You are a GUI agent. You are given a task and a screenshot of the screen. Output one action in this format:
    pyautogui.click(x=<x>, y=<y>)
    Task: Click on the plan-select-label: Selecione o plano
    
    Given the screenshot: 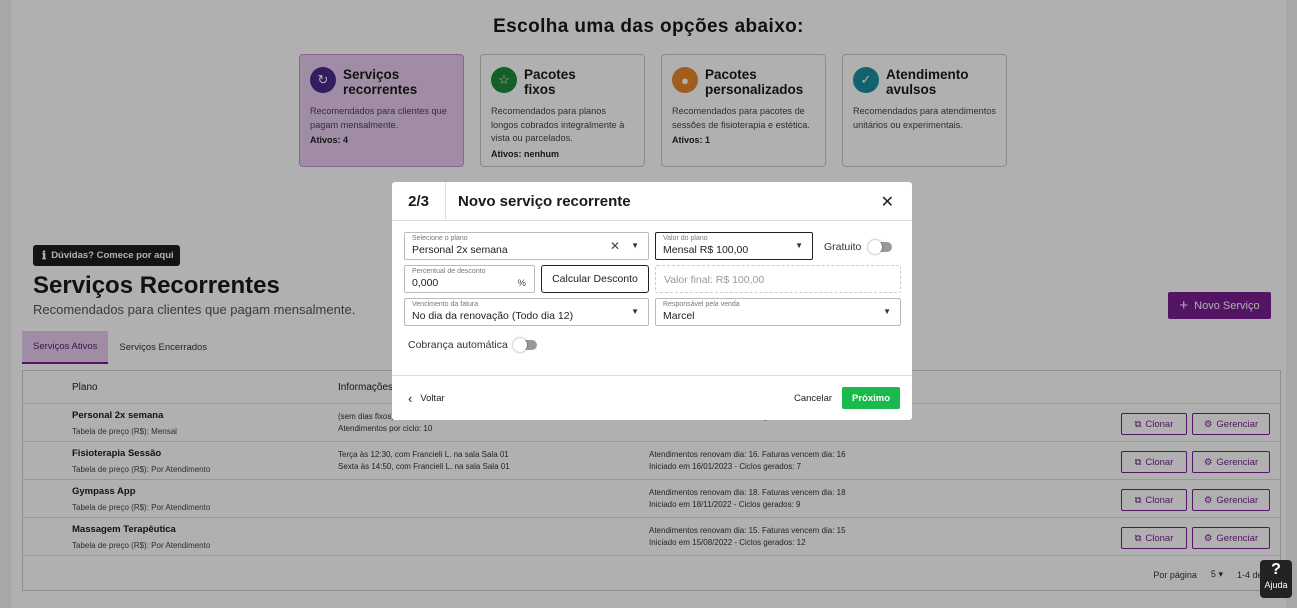 What is the action you would take?
    pyautogui.click(x=440, y=238)
    